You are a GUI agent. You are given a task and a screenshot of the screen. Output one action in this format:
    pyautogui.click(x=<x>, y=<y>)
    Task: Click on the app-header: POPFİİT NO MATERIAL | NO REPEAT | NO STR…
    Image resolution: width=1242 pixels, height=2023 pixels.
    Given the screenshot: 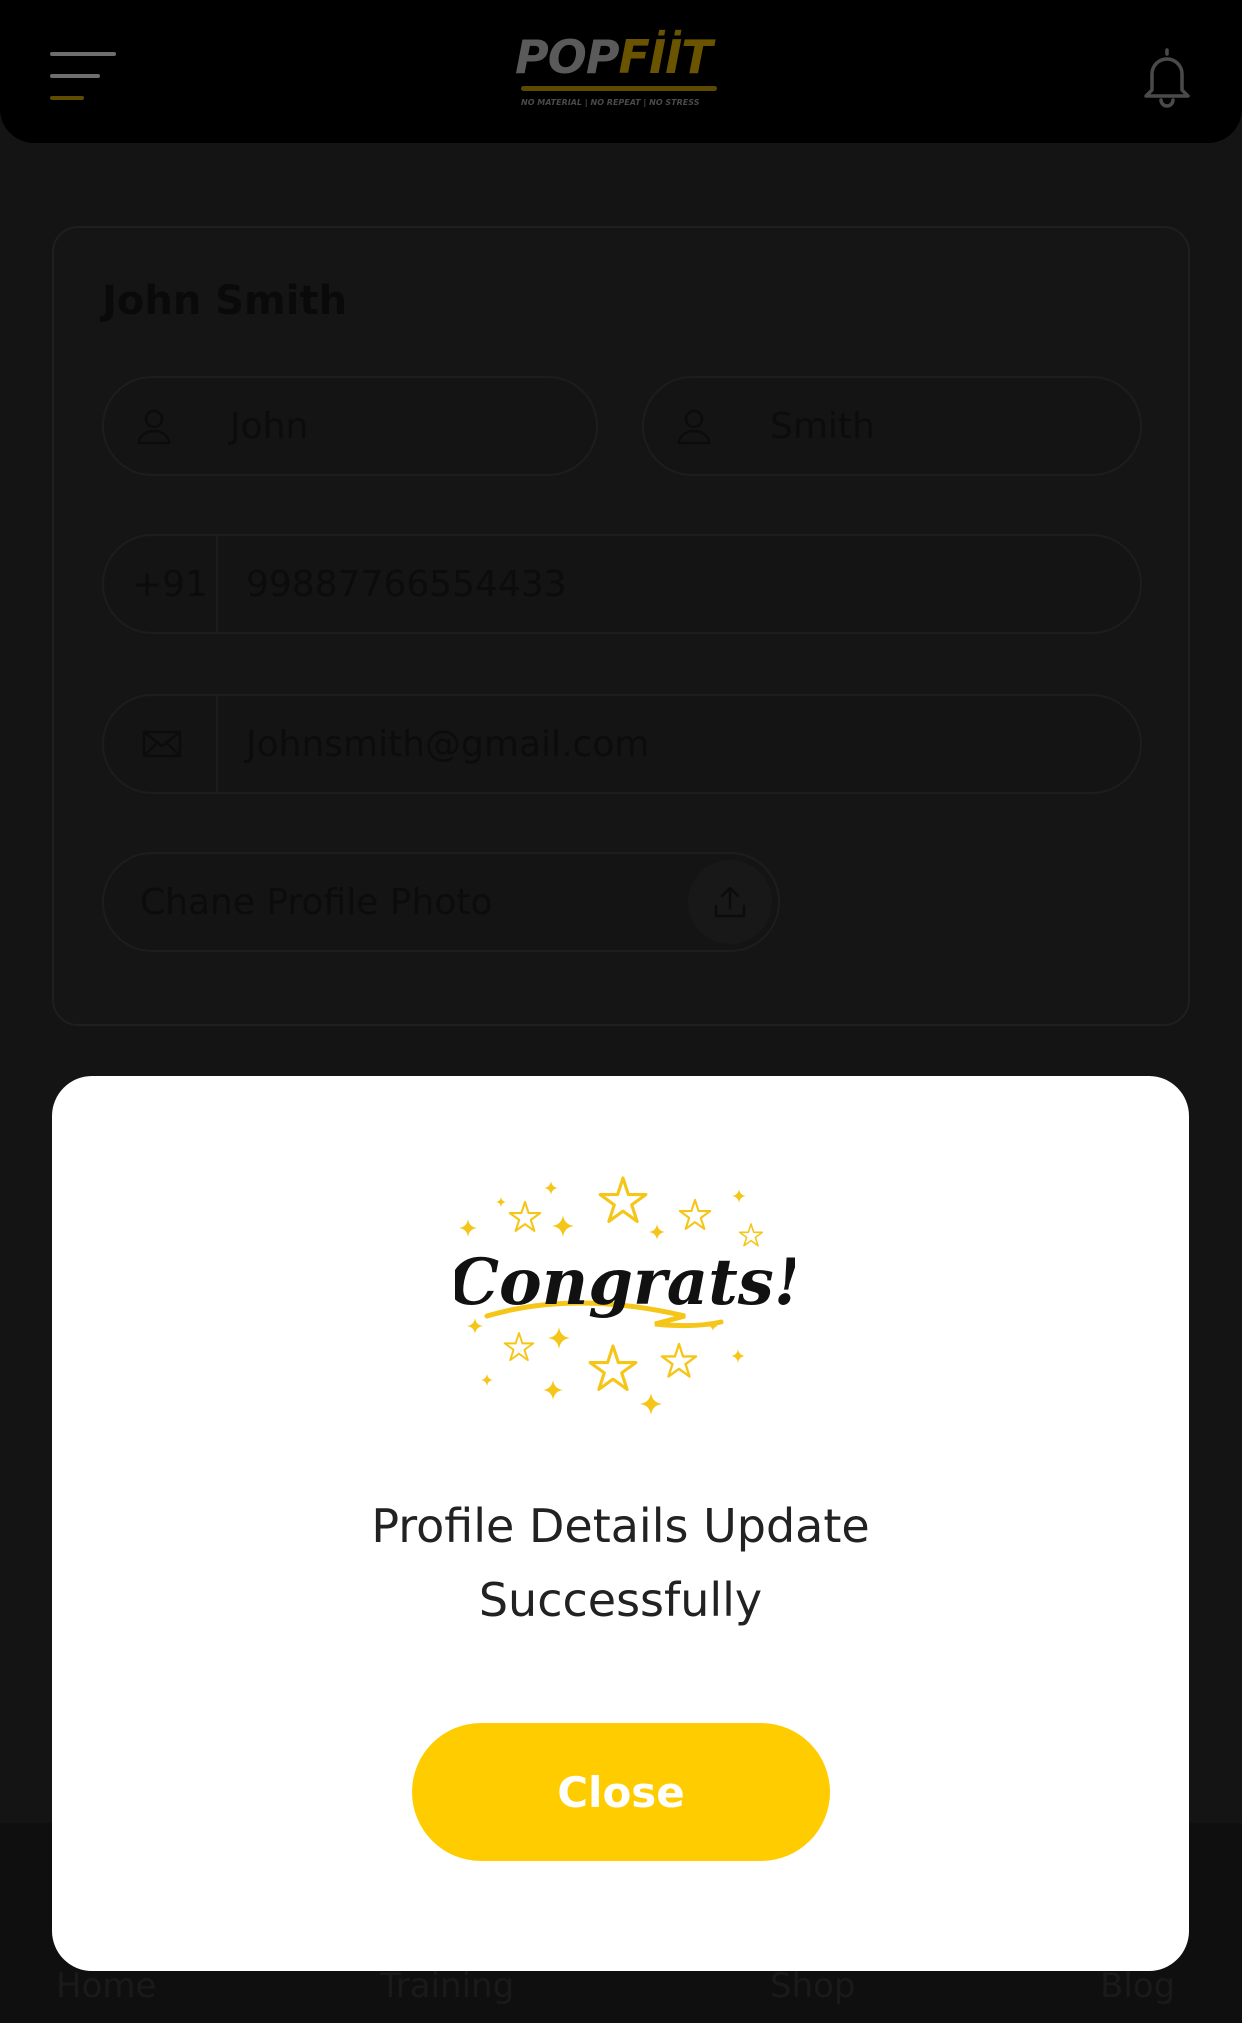 What is the action you would take?
    pyautogui.click(x=621, y=71)
    